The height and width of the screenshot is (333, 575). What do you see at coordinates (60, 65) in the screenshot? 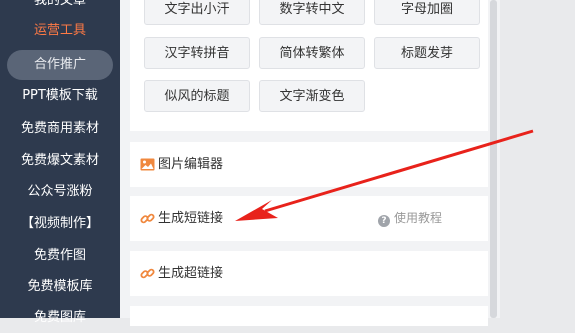
I see `sidebar-item-cooperation: 合作推广` at bounding box center [60, 65].